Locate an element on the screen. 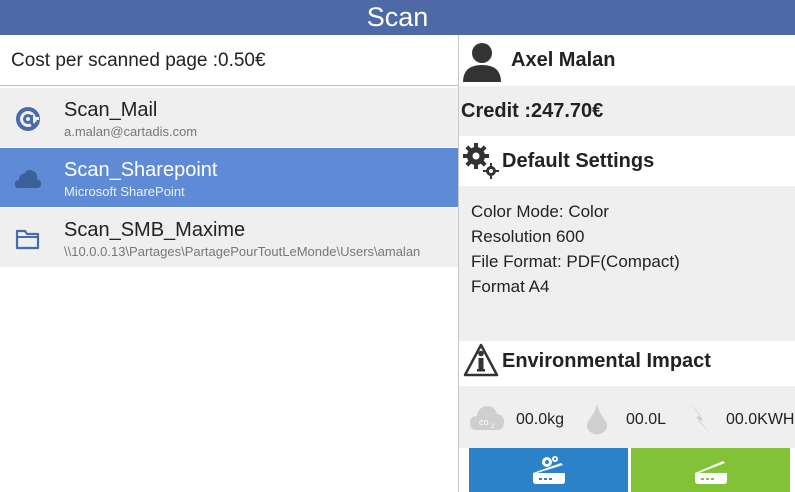 Image resolution: width=795 pixels, height=492 pixels. user-avatar-icon is located at coordinates (482, 61).